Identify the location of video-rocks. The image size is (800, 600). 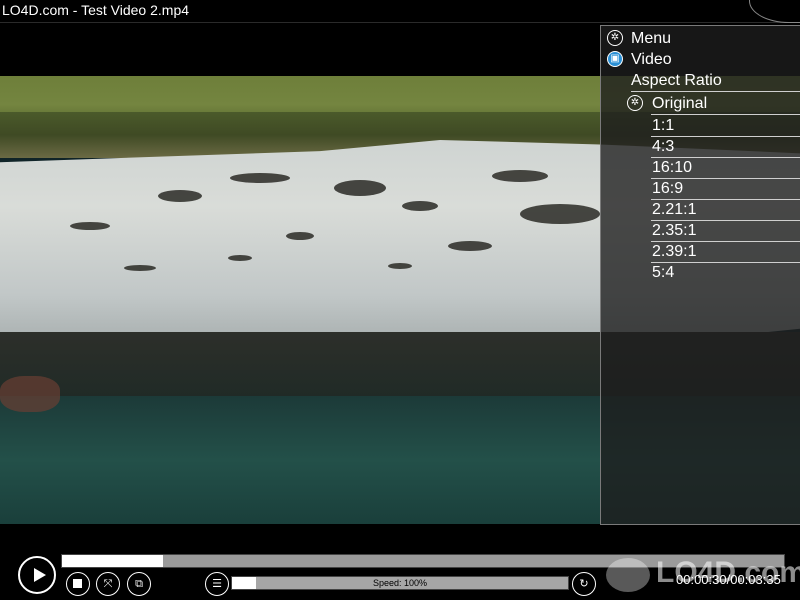
(30, 394).